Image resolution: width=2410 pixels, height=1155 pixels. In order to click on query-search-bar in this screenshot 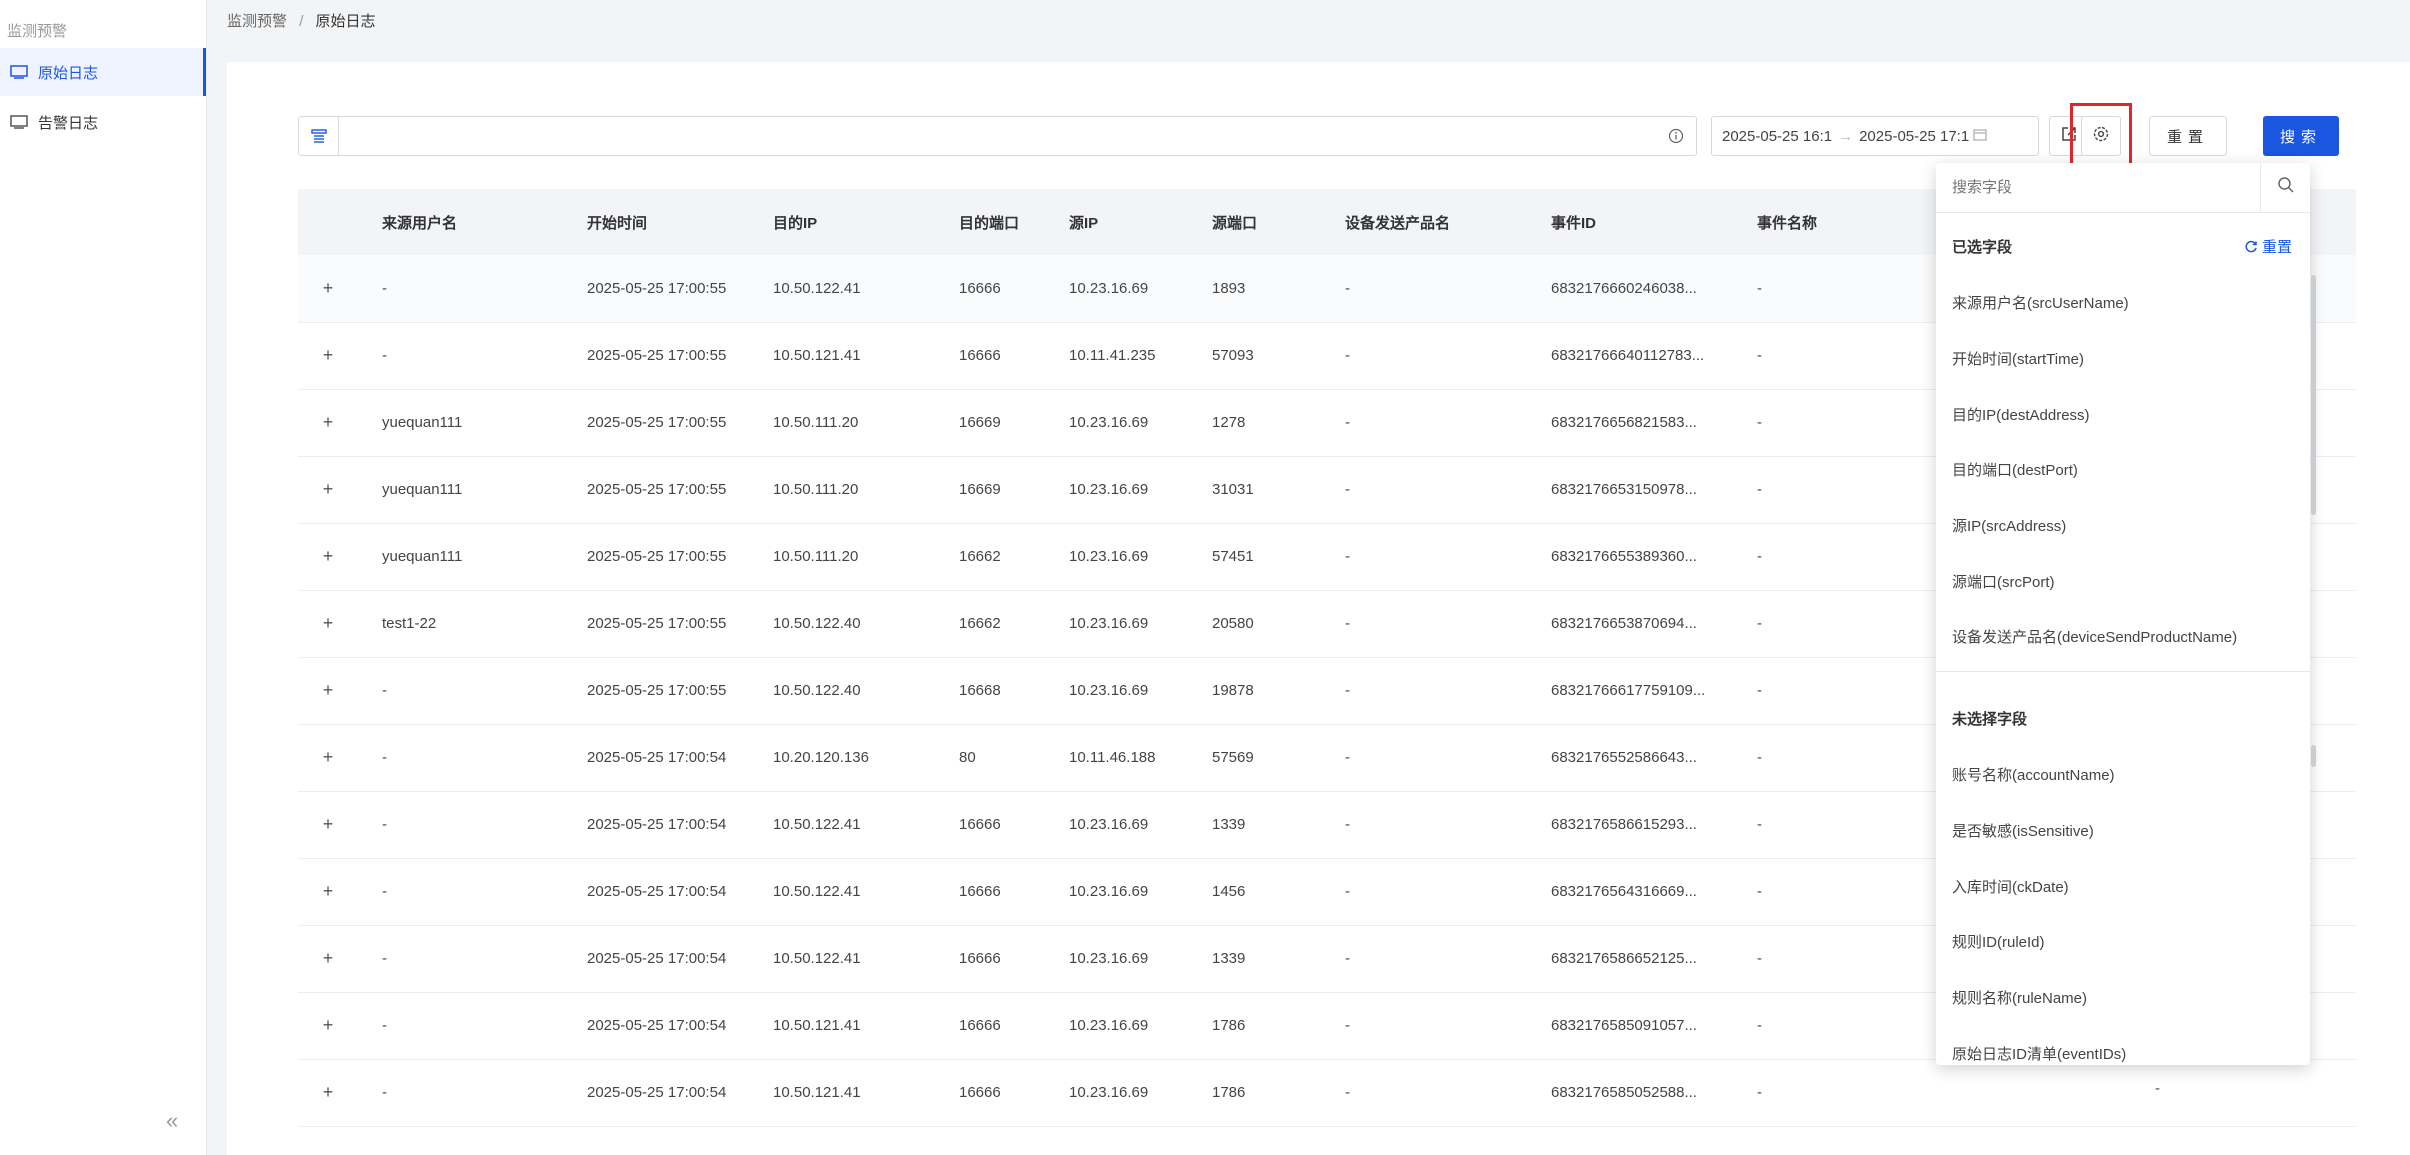, I will do `click(997, 136)`.